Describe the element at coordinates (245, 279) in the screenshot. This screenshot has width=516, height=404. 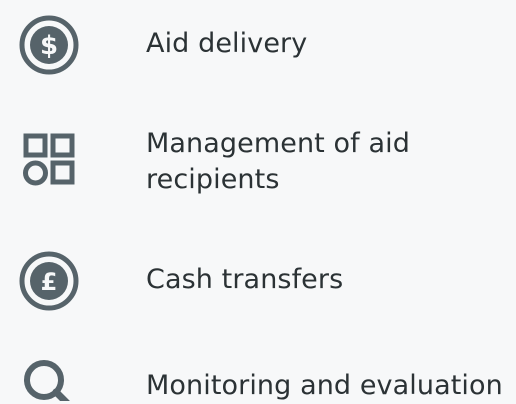
I see `list-item-label: Cash transfers` at that location.